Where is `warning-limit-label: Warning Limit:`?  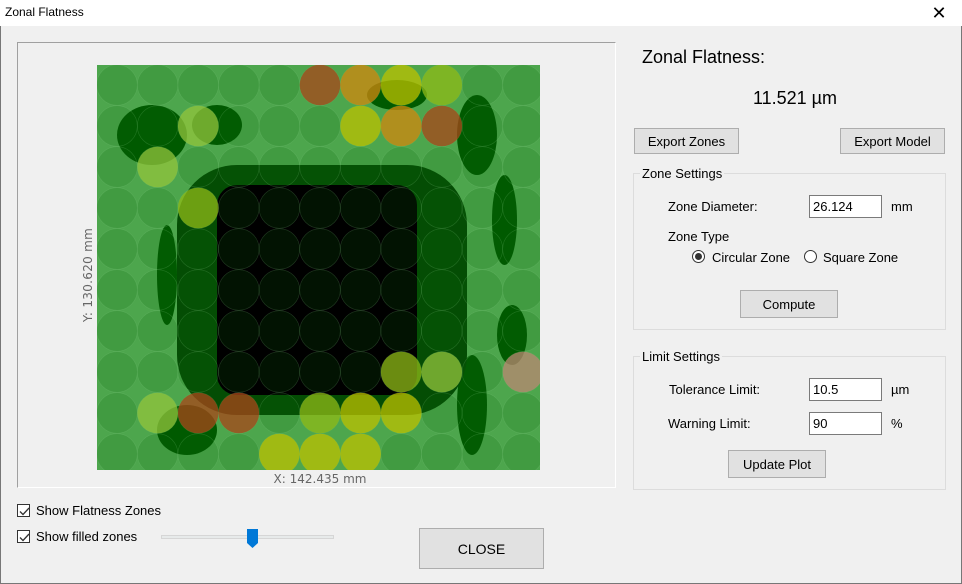 warning-limit-label: Warning Limit: is located at coordinates (709, 423).